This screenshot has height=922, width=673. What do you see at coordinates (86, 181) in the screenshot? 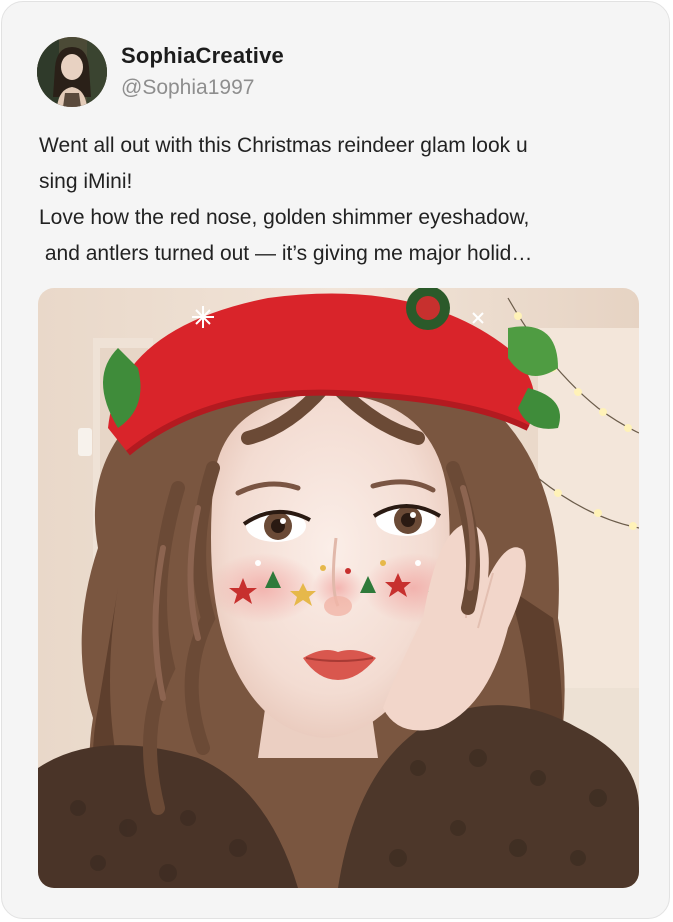
I see `post-text-line: sing iMini!` at bounding box center [86, 181].